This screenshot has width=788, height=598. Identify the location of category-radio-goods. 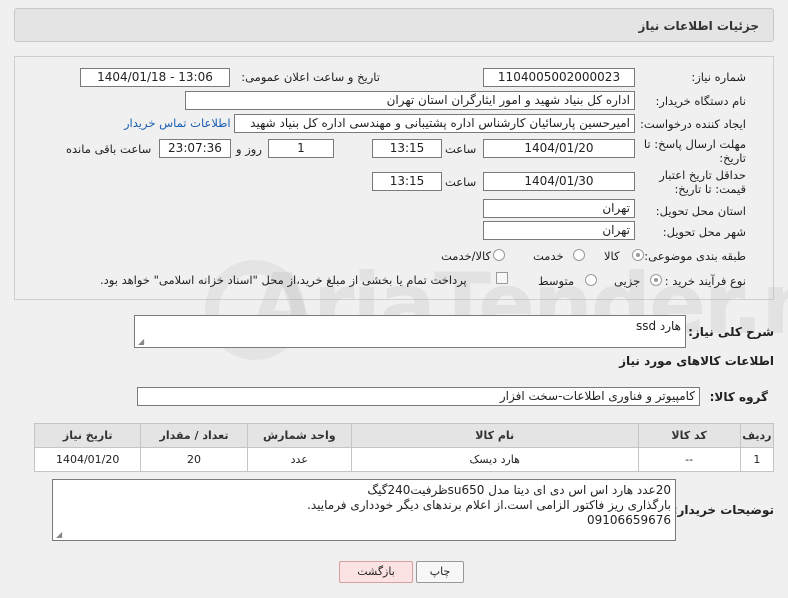
(638, 255).